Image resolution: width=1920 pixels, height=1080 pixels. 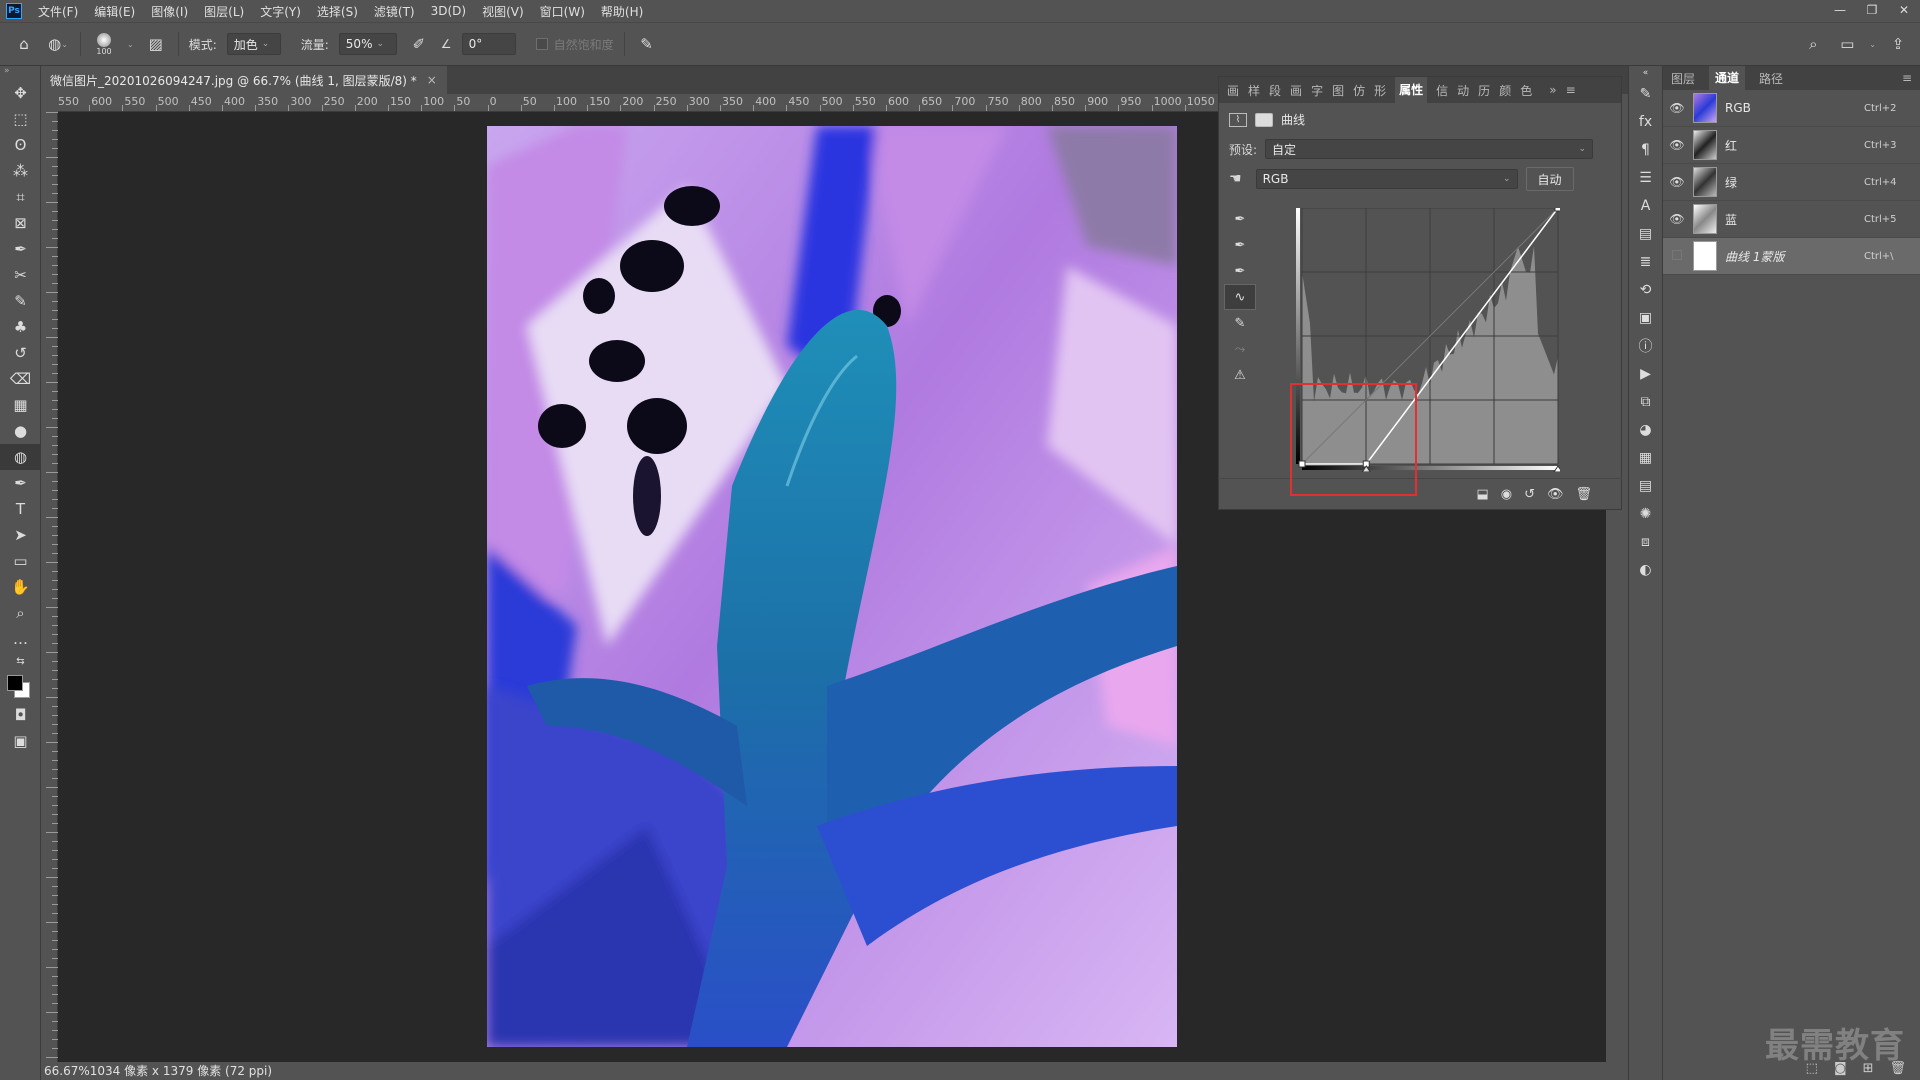 What do you see at coordinates (1645, 430) in the screenshot?
I see `color-panel-icon: ◕` at bounding box center [1645, 430].